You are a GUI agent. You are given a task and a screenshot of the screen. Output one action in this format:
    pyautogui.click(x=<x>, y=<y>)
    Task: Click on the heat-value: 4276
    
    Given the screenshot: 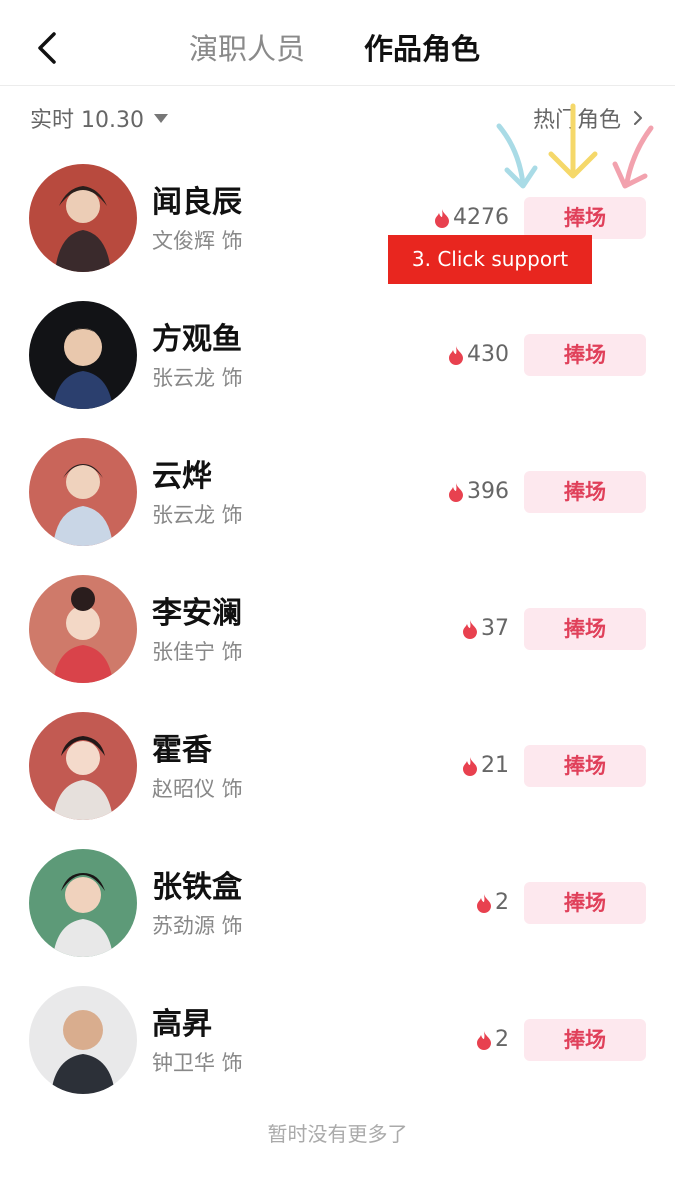 What is the action you would take?
    pyautogui.click(x=481, y=217)
    